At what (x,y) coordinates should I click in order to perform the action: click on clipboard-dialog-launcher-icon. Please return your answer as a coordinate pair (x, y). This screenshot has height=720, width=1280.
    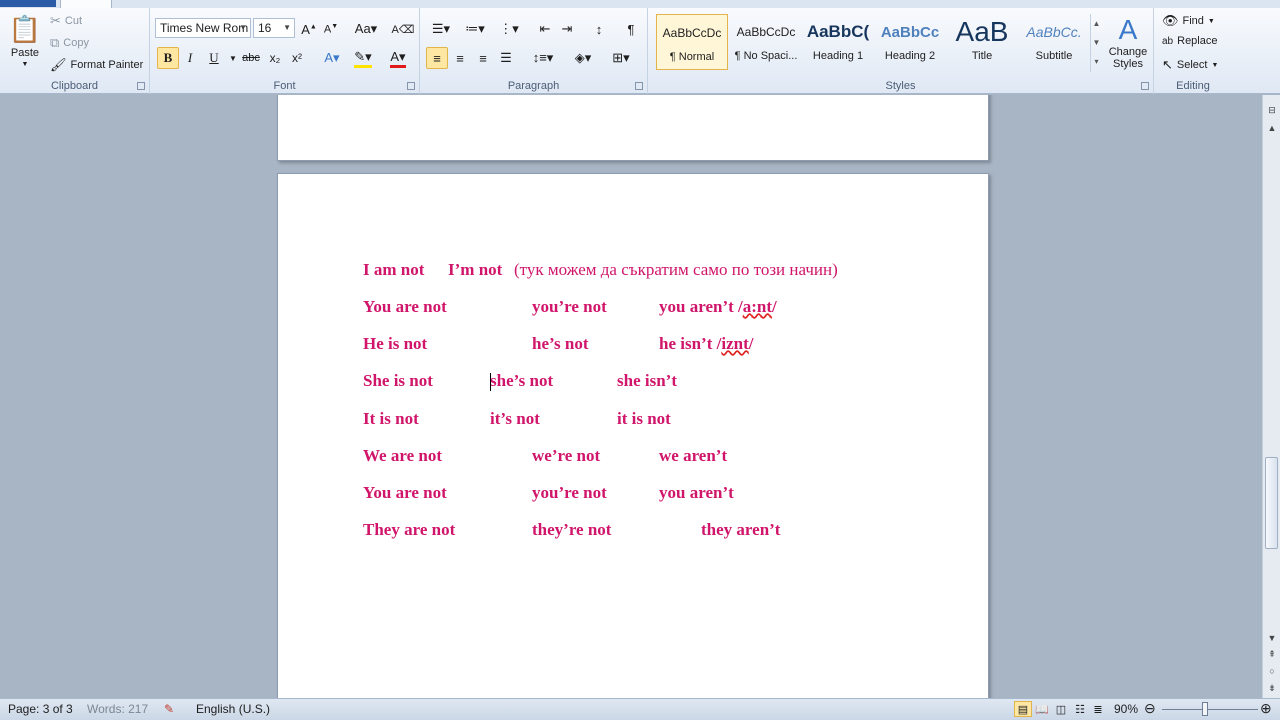
    Looking at the image, I should click on (141, 86).